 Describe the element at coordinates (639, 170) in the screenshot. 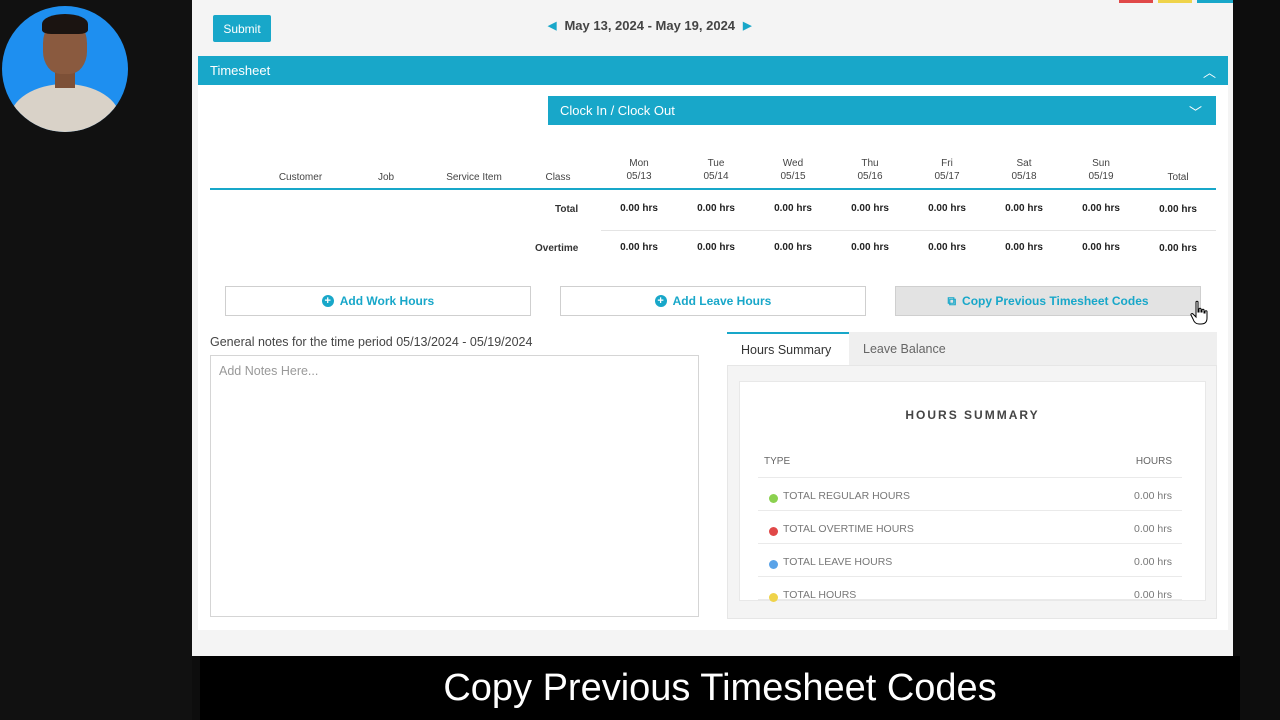

I see `column-day: Mon 05/13` at that location.